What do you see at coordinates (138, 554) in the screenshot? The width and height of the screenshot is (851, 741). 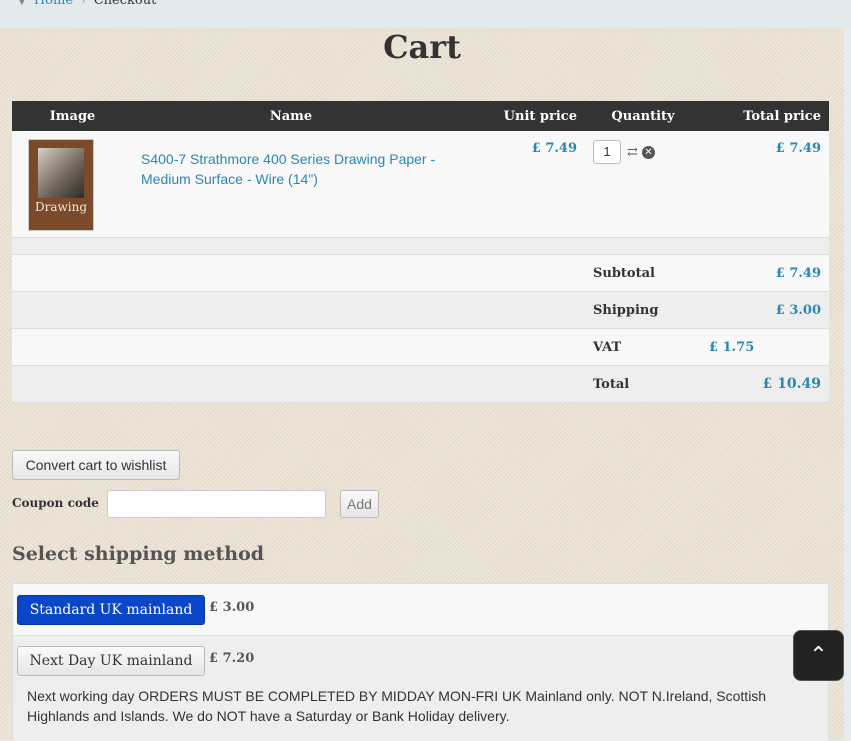 I see `shipping-method-title: Select shipping method` at bounding box center [138, 554].